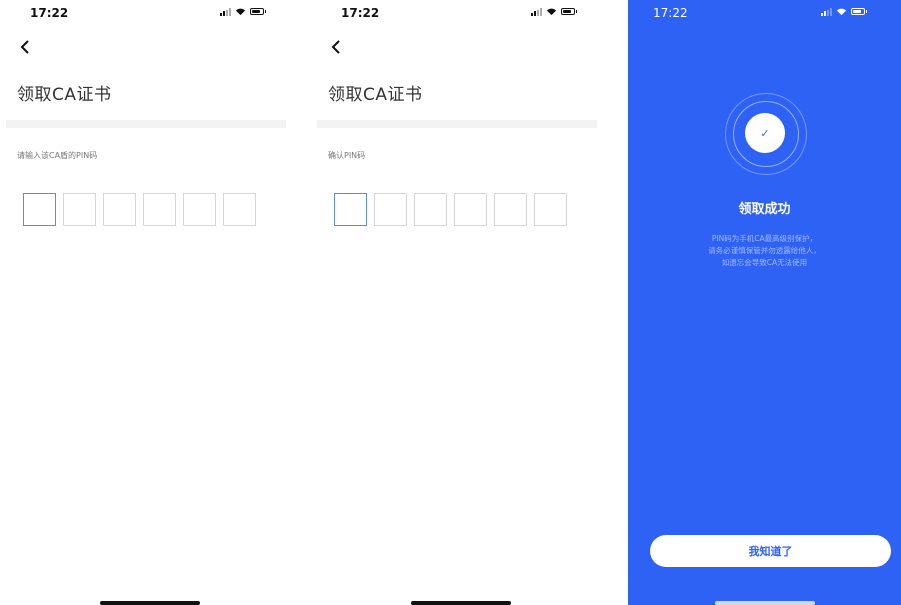 This screenshot has width=901, height=605. Describe the element at coordinates (57, 155) in the screenshot. I see `pin-label: 请输入该CA盾的PIN码` at that location.